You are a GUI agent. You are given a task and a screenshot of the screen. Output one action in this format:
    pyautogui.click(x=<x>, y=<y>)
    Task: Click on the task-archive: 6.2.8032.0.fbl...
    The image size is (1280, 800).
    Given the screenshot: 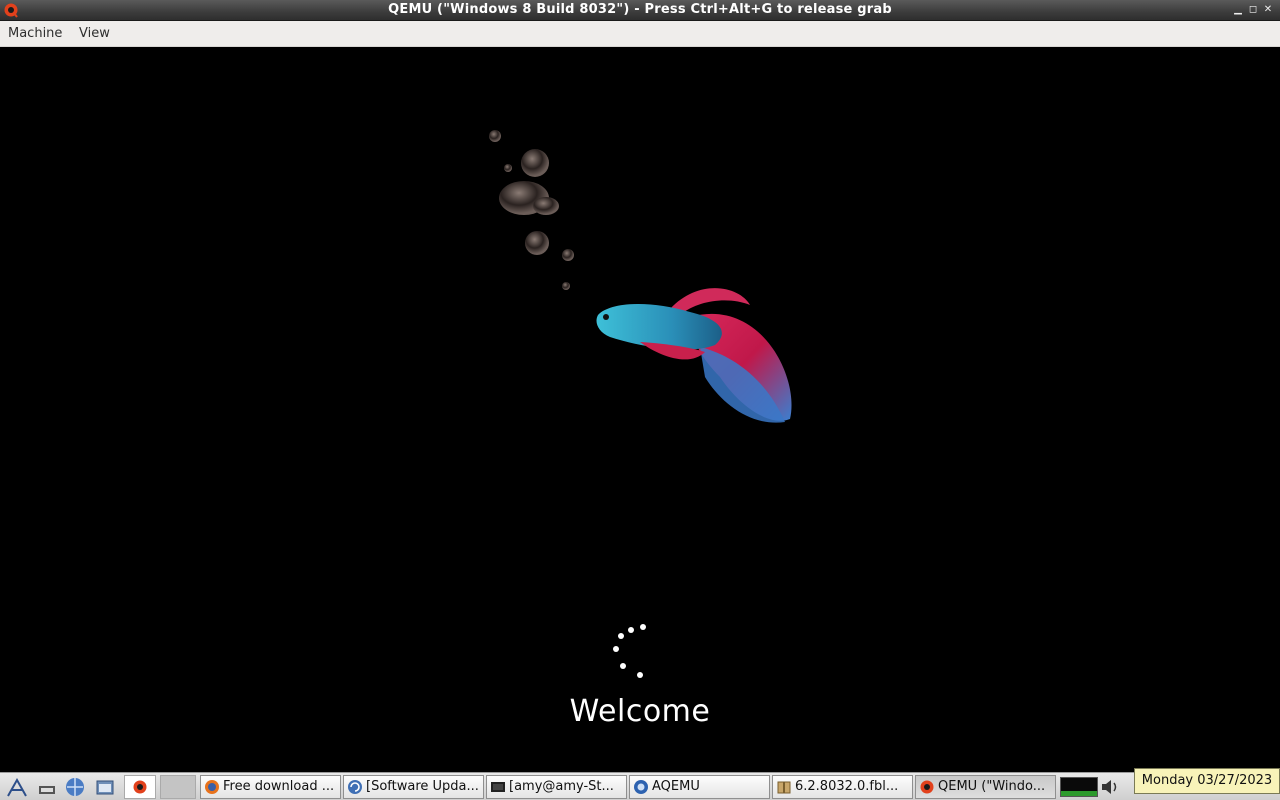 What is the action you would take?
    pyautogui.click(x=842, y=787)
    